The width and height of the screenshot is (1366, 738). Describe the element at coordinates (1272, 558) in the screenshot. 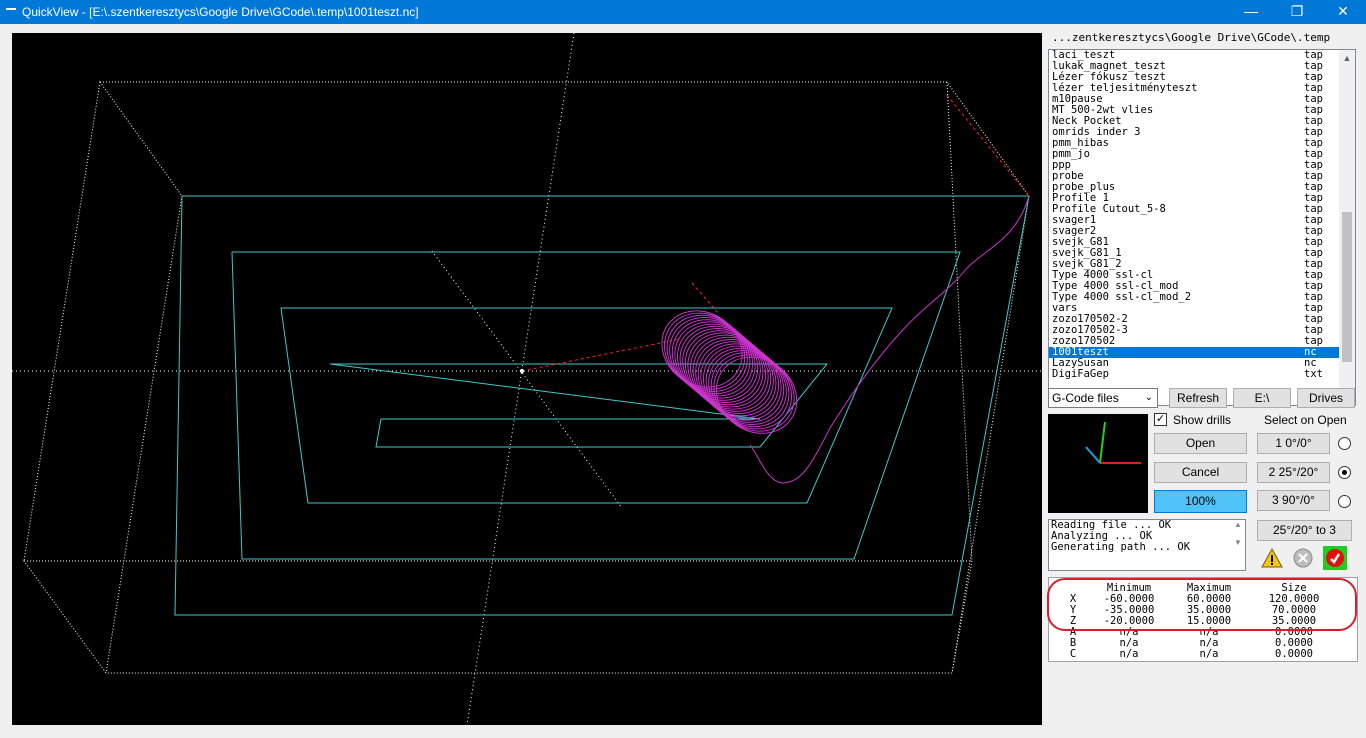

I see `warning-icon` at that location.